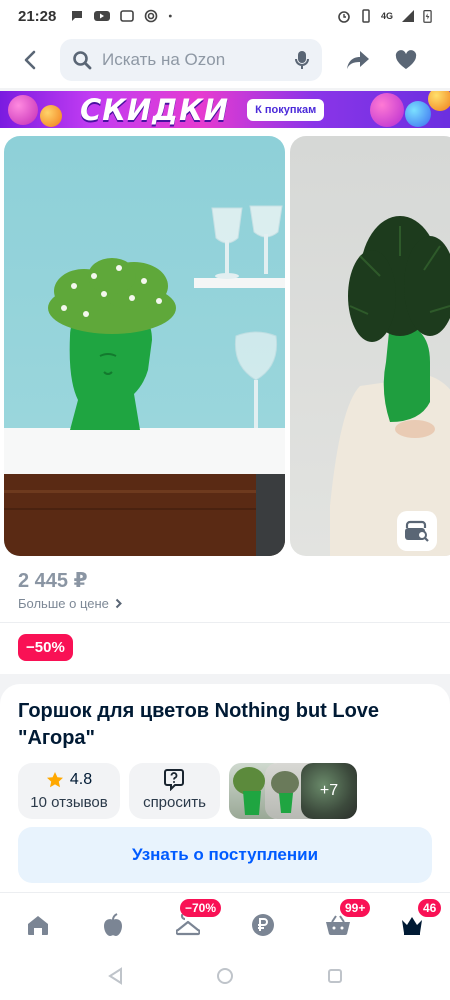 The image size is (450, 1000). Describe the element at coordinates (127, 16) in the screenshot. I see `media-icon` at that location.